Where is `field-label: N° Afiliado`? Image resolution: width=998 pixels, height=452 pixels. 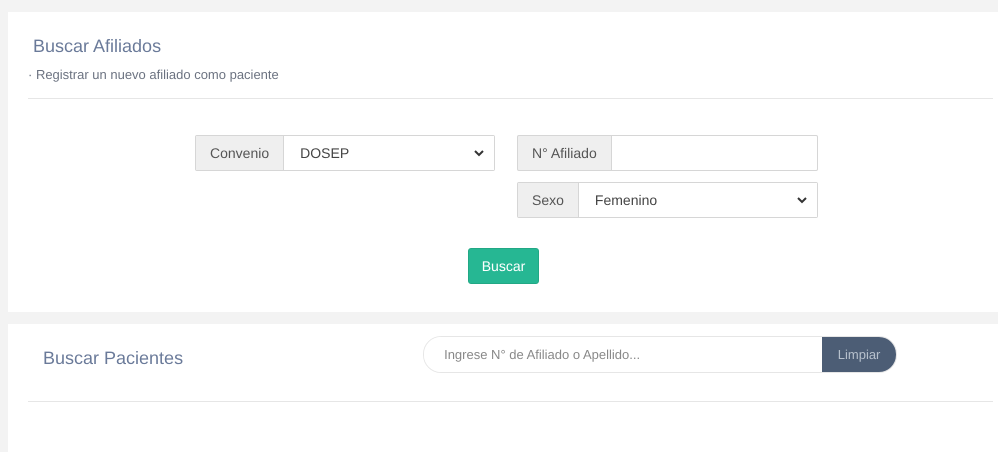 field-label: N° Afiliado is located at coordinates (564, 153).